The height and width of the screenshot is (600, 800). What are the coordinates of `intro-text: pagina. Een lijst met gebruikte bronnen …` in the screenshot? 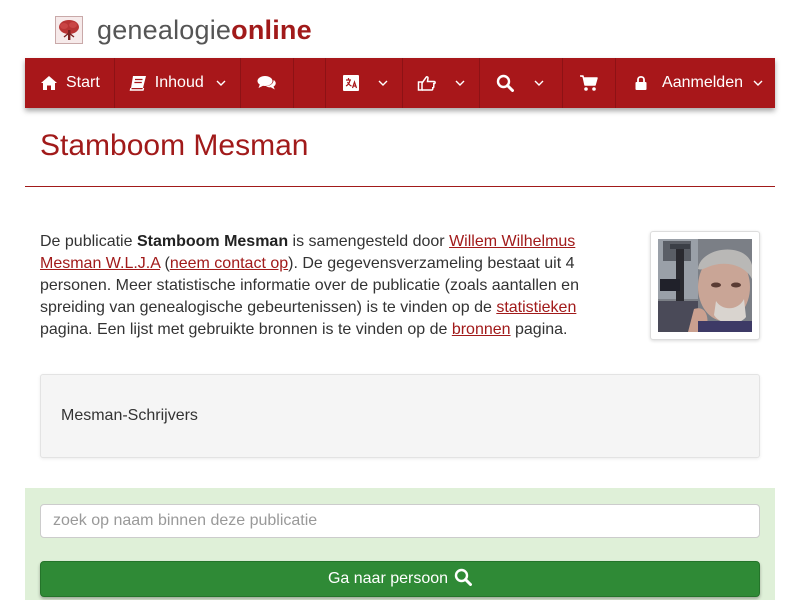 It's located at (246, 329).